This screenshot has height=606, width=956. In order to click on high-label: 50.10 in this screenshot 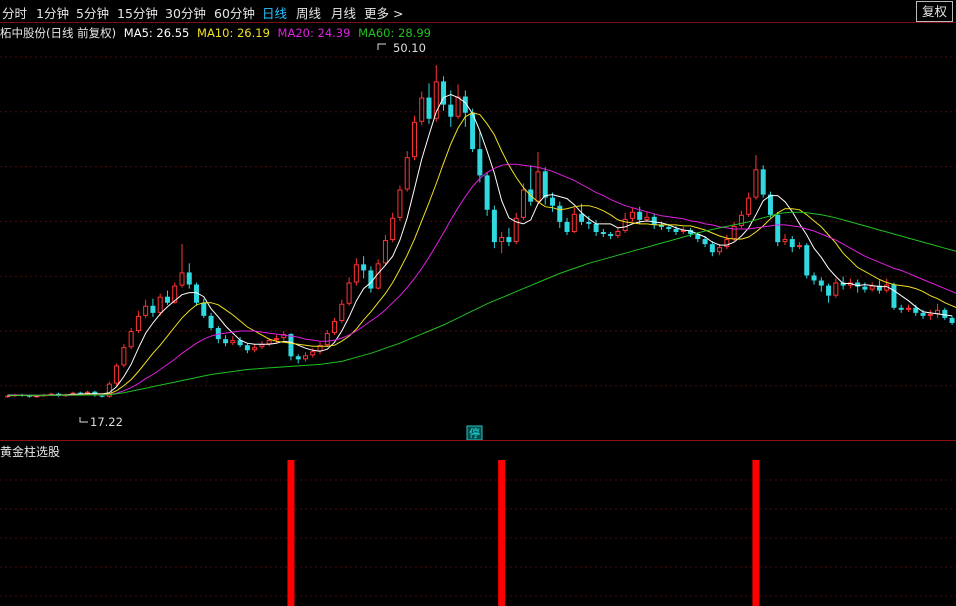, I will do `click(409, 48)`.